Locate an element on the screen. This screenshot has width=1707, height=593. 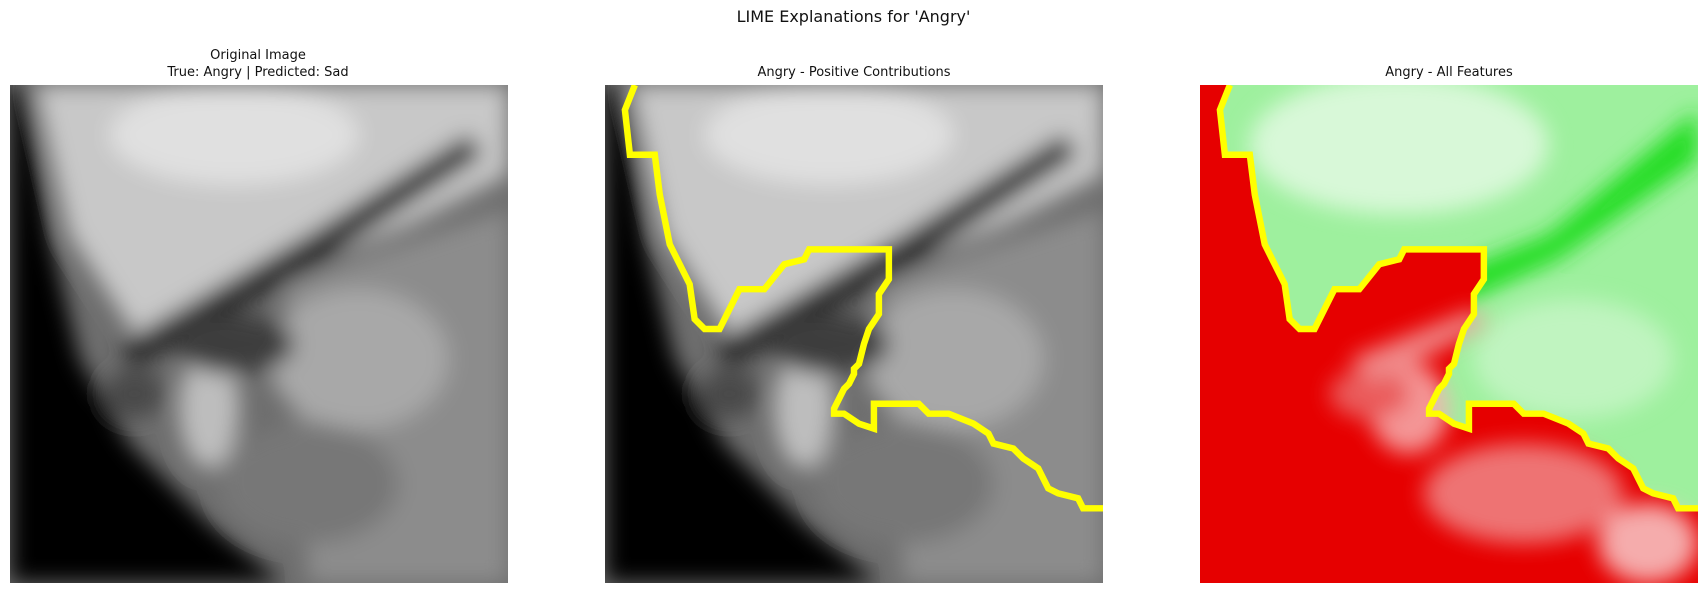
panel-title-positive: Angry - Positive Contributions is located at coordinates (854, 72).